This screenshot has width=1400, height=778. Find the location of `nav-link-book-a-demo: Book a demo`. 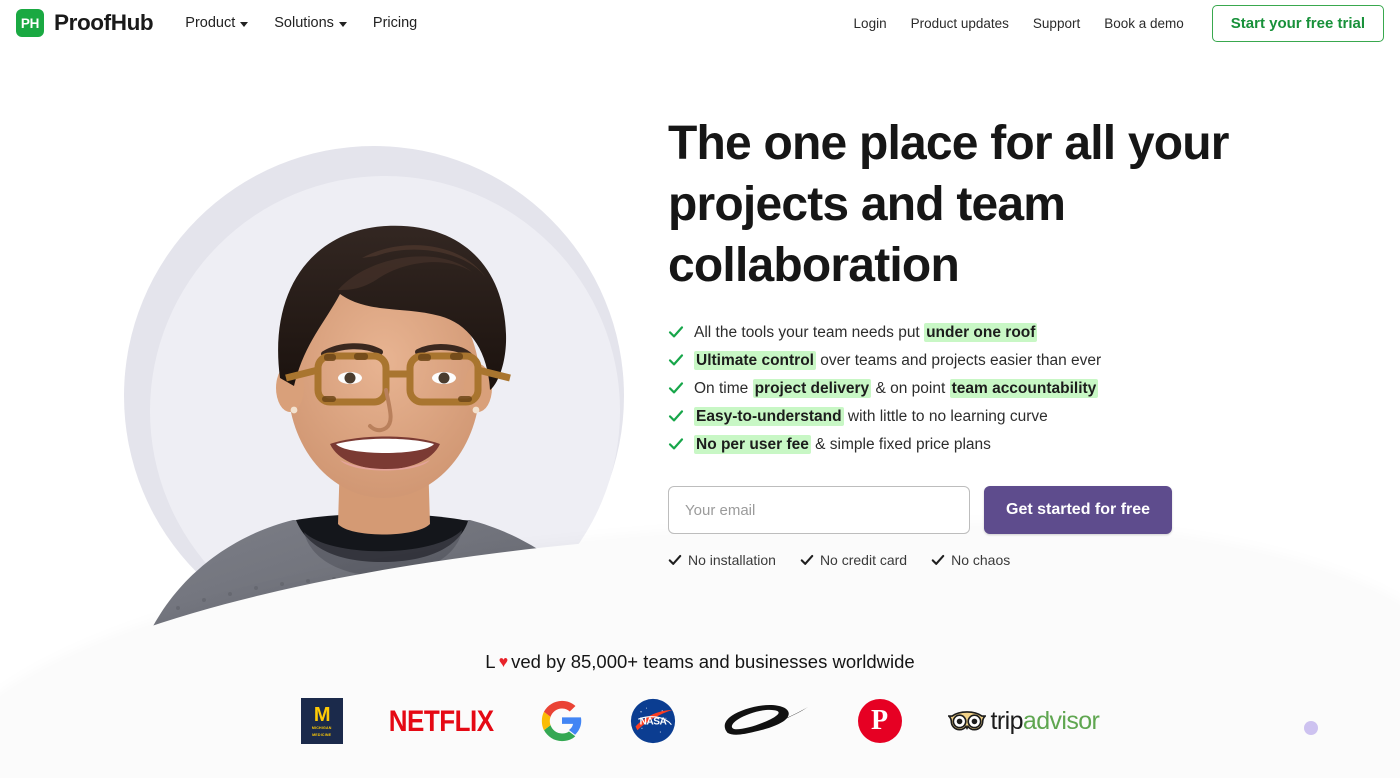

nav-link-book-a-demo: Book a demo is located at coordinates (1144, 23).